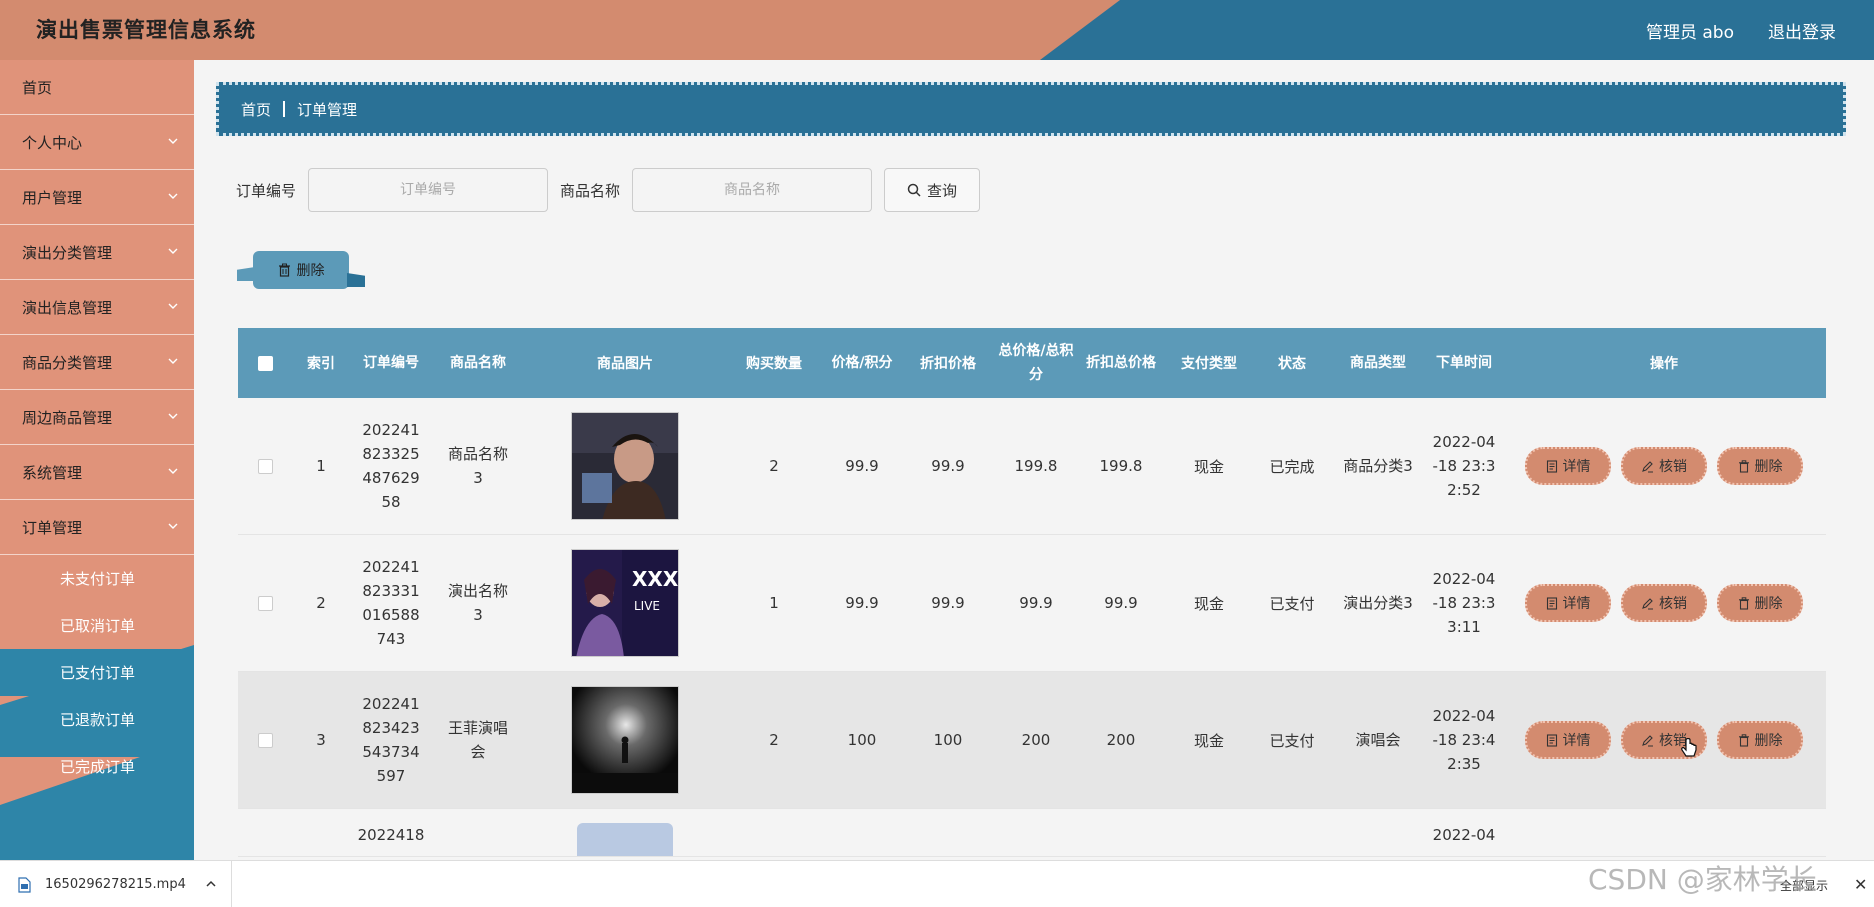 The height and width of the screenshot is (907, 1874). I want to click on sidebar-item: 用户管理, so click(97, 197).